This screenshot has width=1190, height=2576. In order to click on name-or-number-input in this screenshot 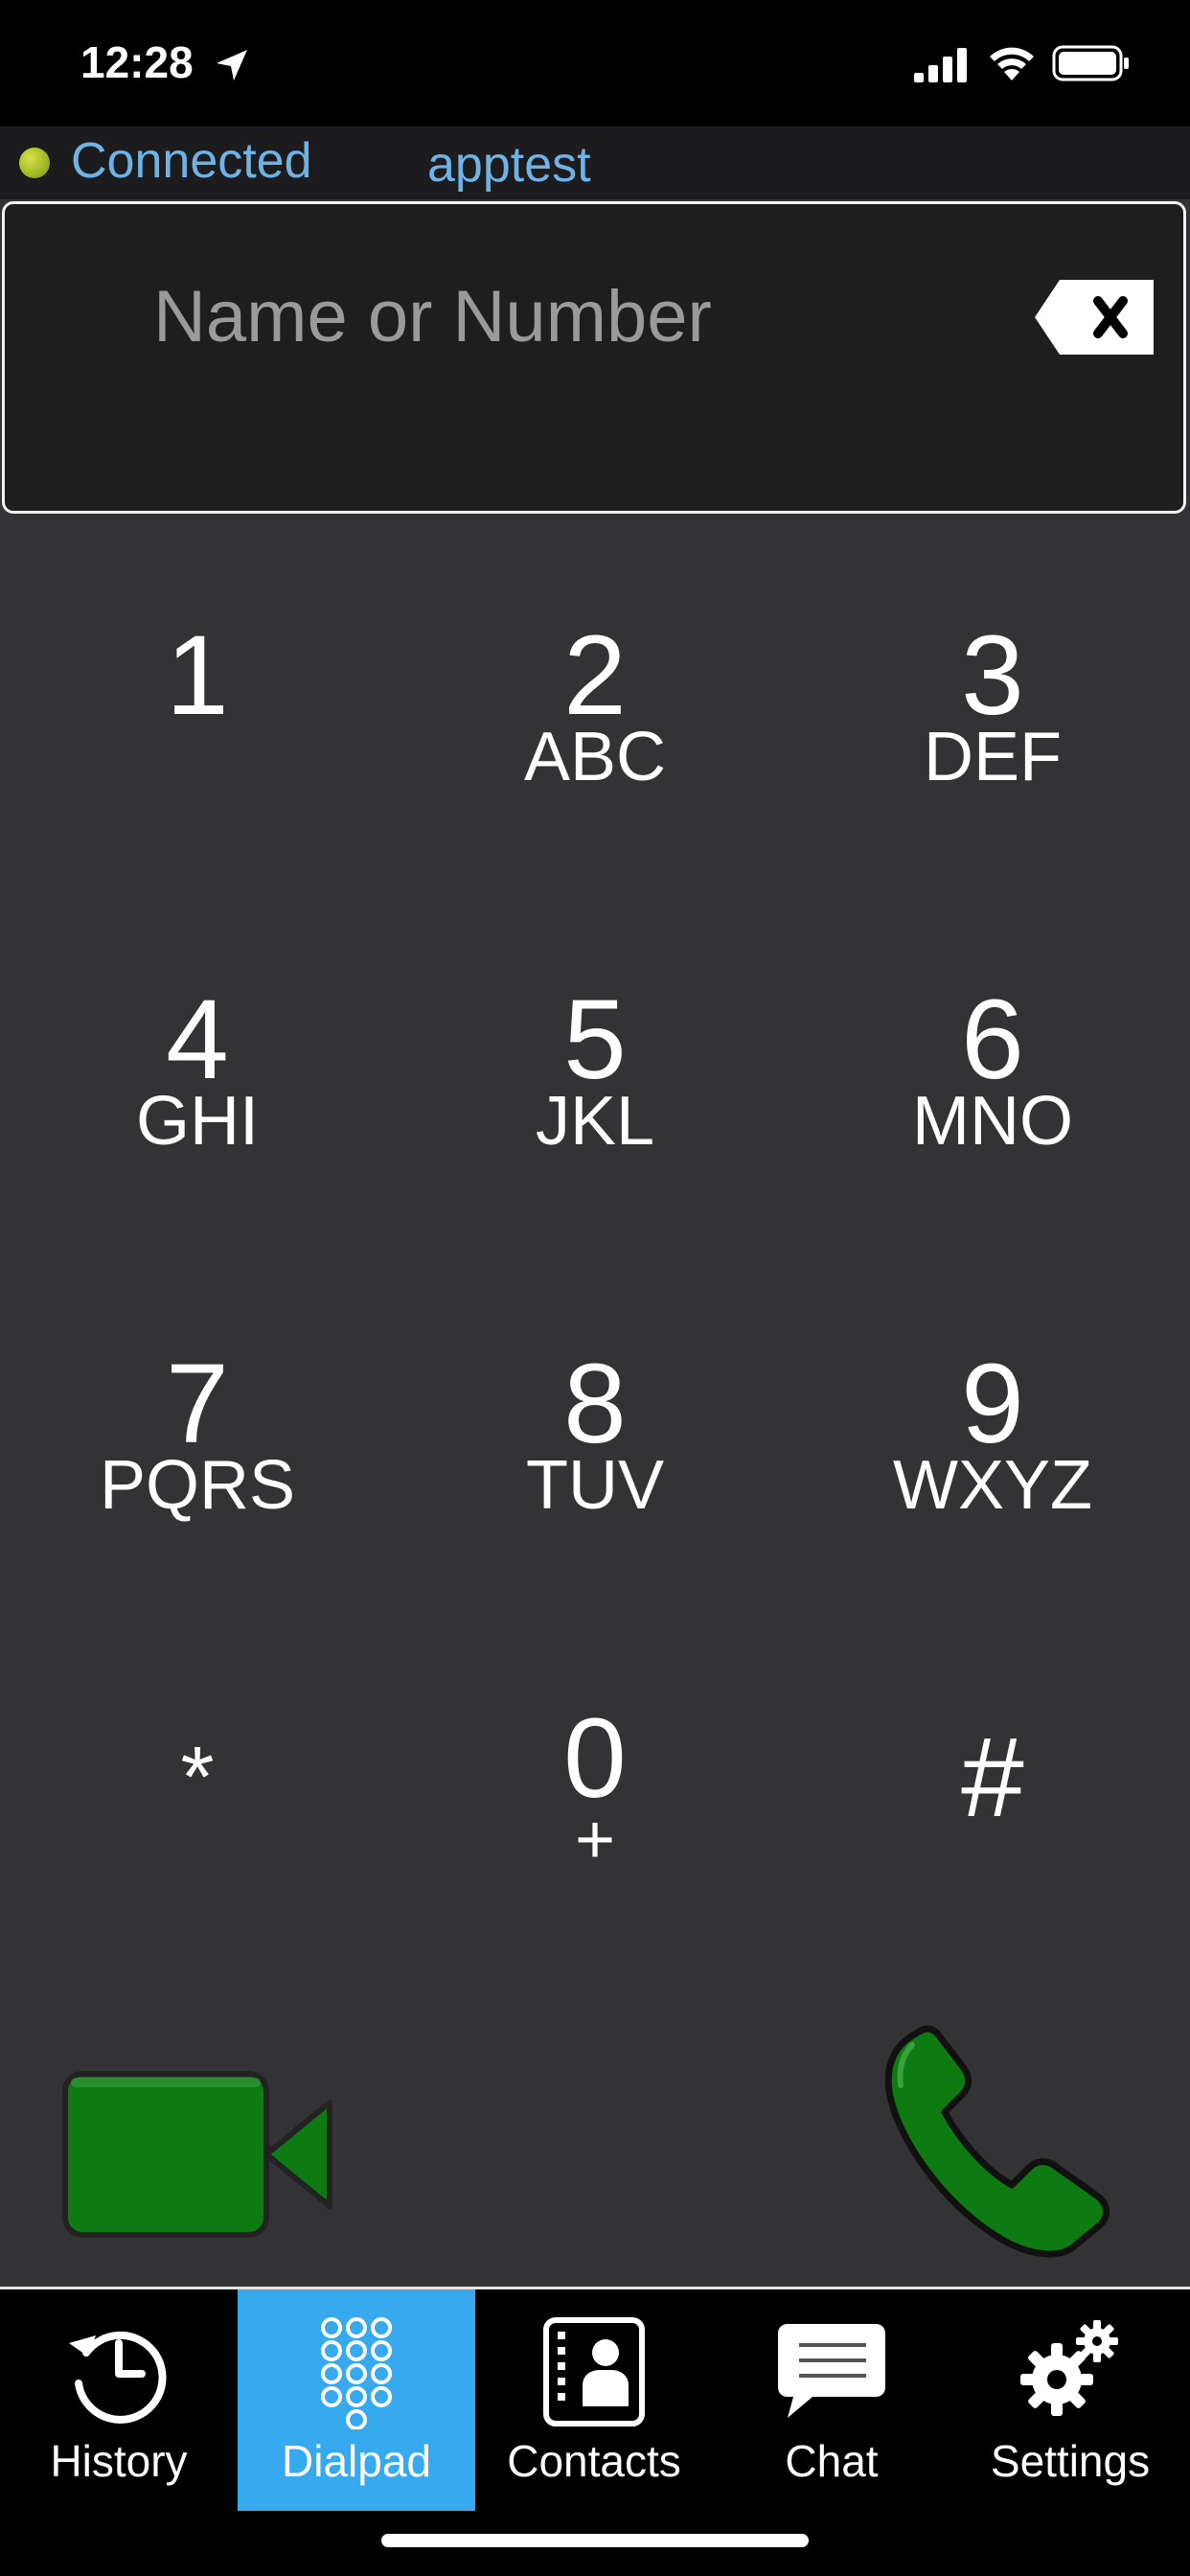, I will do `click(574, 316)`.